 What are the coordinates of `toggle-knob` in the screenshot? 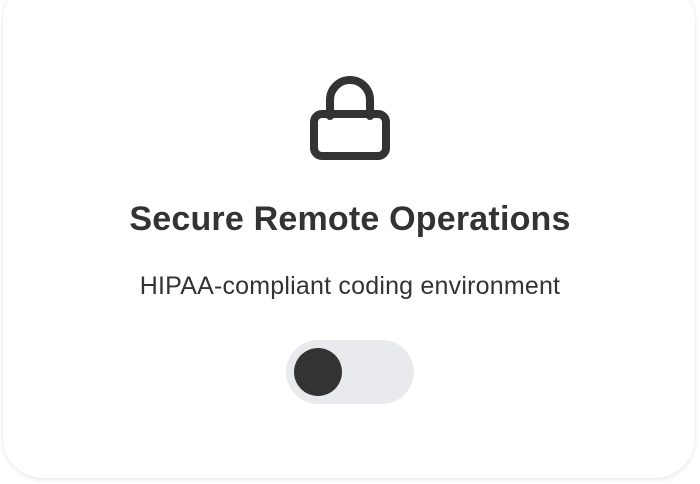 It's located at (318, 372).